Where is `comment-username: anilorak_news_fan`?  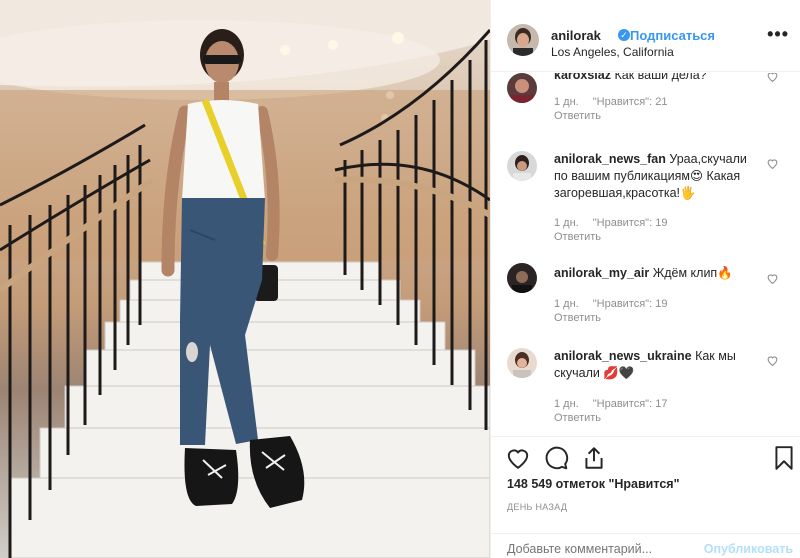
comment-username: anilorak_news_fan is located at coordinates (610, 159).